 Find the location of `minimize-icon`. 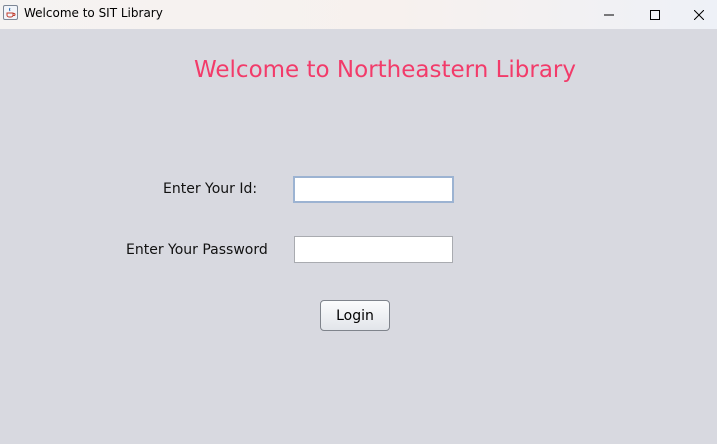

minimize-icon is located at coordinates (609, 14).